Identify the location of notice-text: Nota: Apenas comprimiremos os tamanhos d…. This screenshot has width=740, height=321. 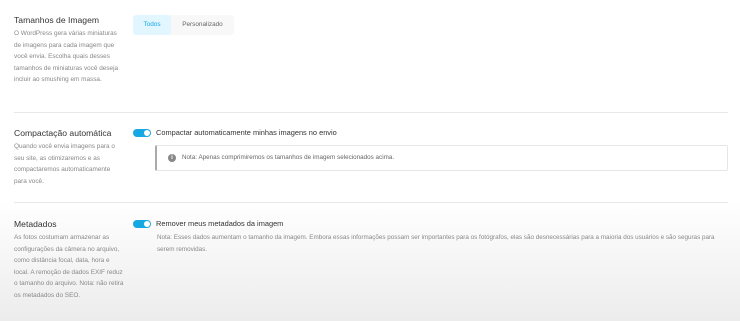
(288, 157).